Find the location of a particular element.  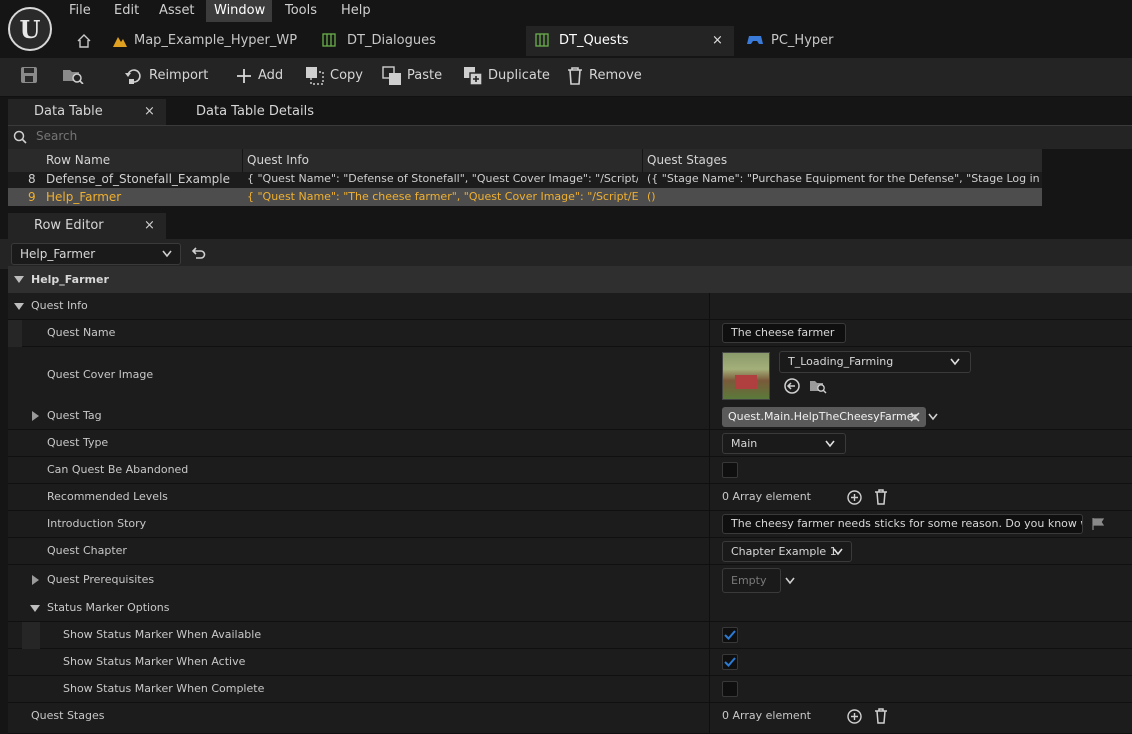

menu-help: Help is located at coordinates (356, 11).